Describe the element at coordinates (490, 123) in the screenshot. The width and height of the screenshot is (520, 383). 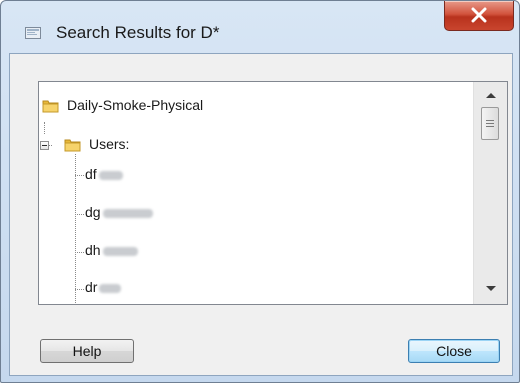
I see `scroll-thumb` at that location.